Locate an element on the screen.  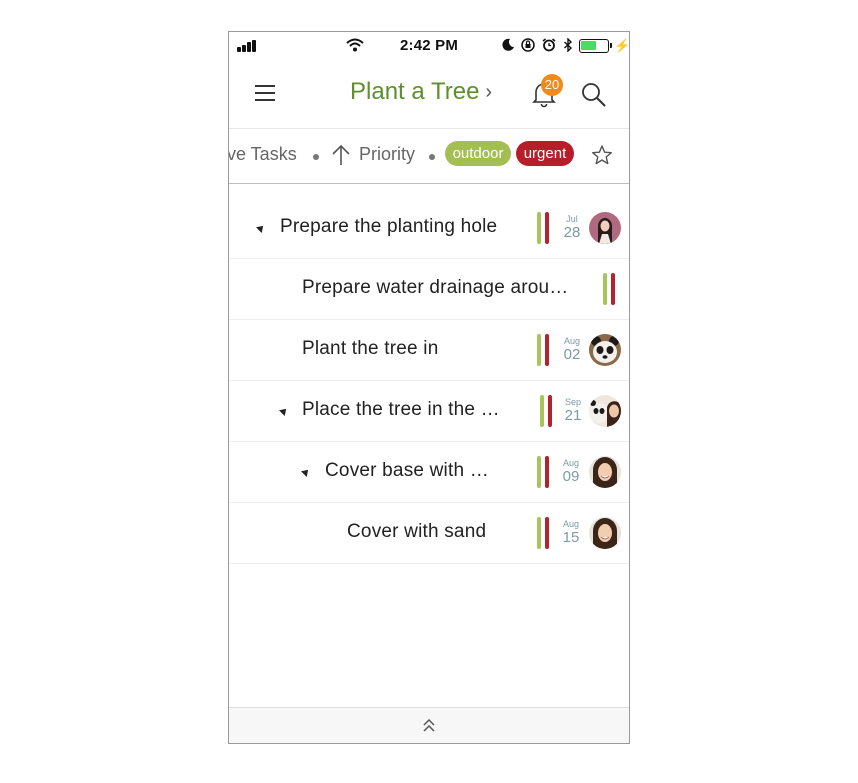
search-icon is located at coordinates (594, 95).